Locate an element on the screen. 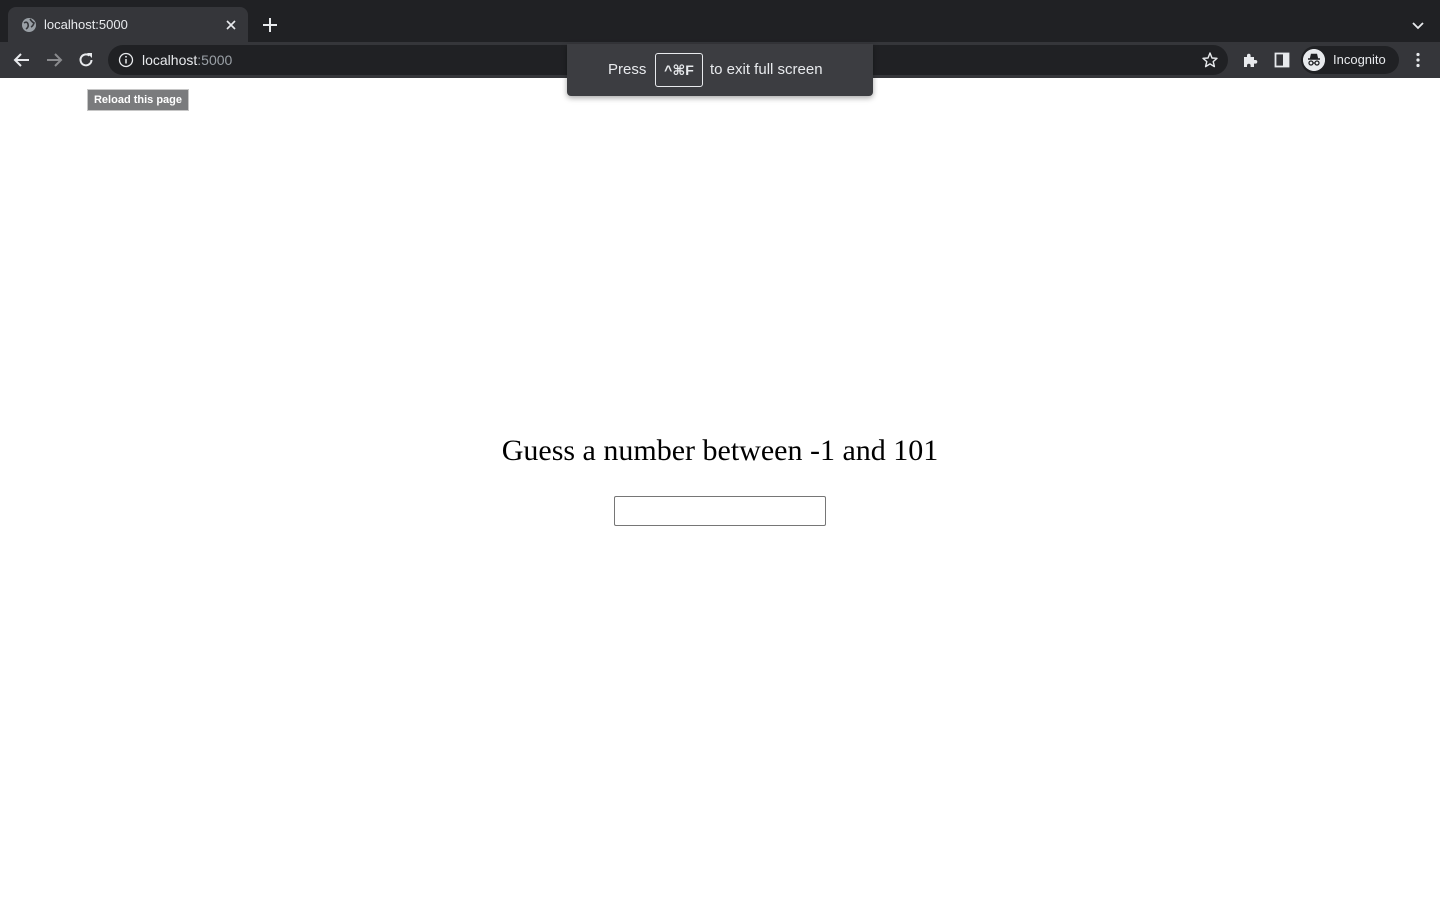 This screenshot has width=1440, height=900. profile-label: Incognito is located at coordinates (1359, 59).